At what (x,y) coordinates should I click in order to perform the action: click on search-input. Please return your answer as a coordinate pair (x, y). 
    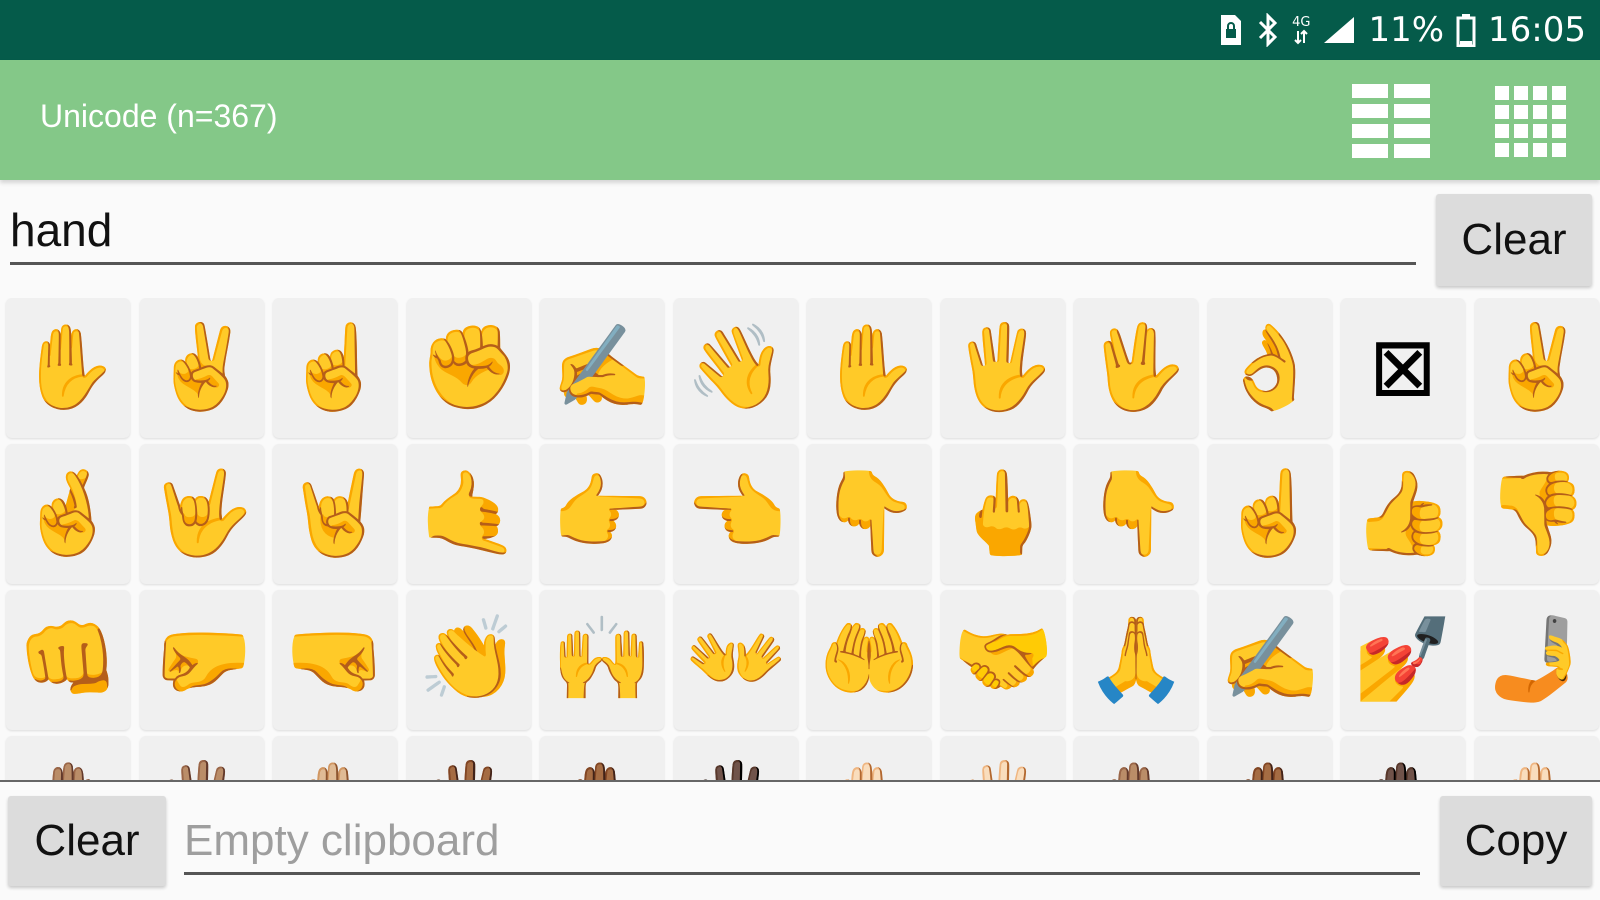
    Looking at the image, I should click on (713, 231).